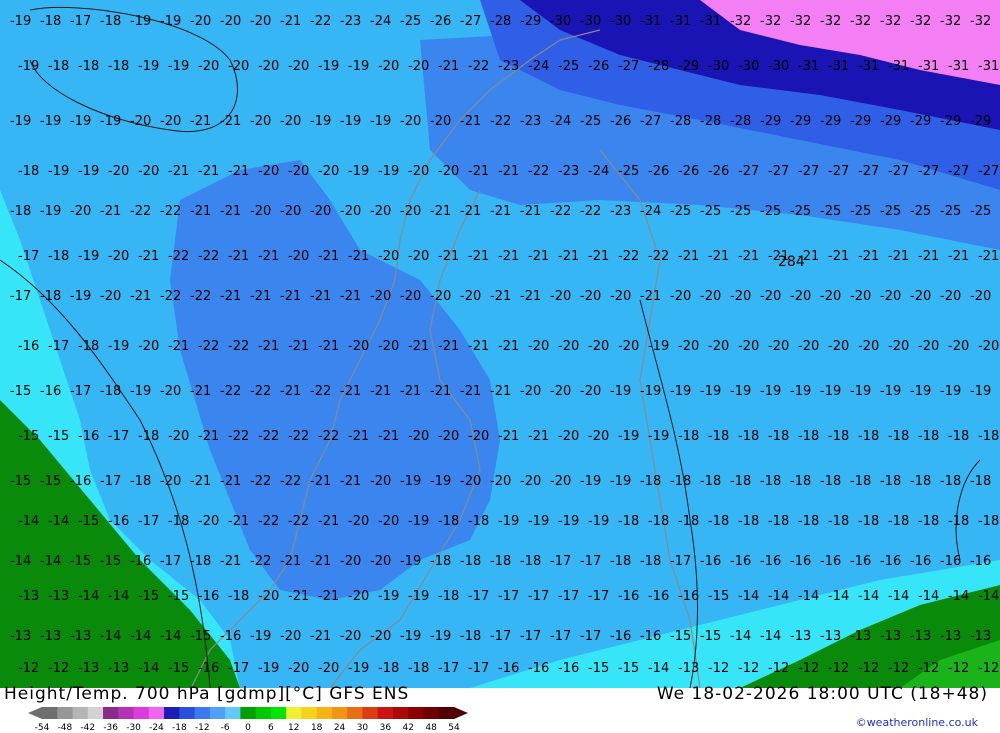  I want to click on isotherm-label: -12, so click(28, 668).